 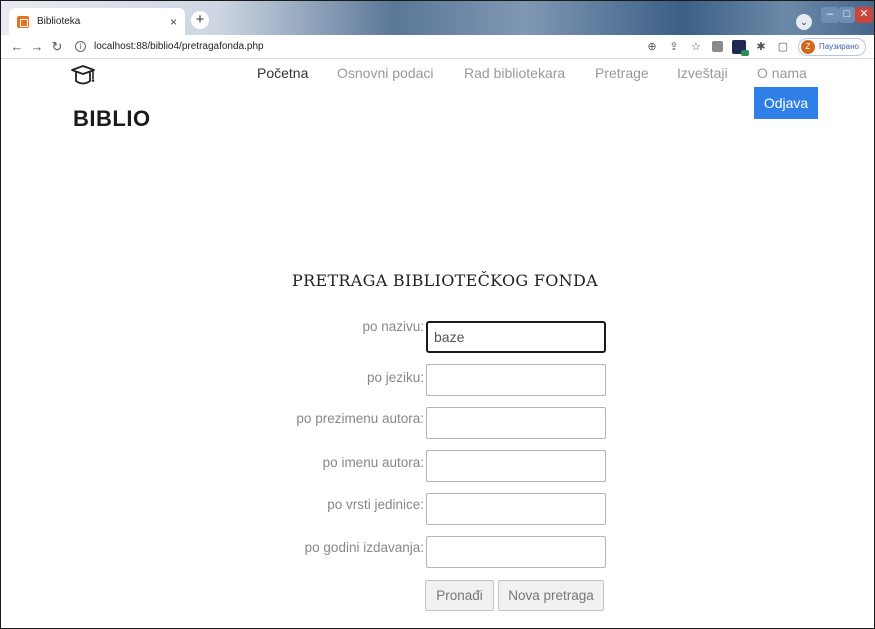 I want to click on extension-badge-icon, so click(x=740, y=47).